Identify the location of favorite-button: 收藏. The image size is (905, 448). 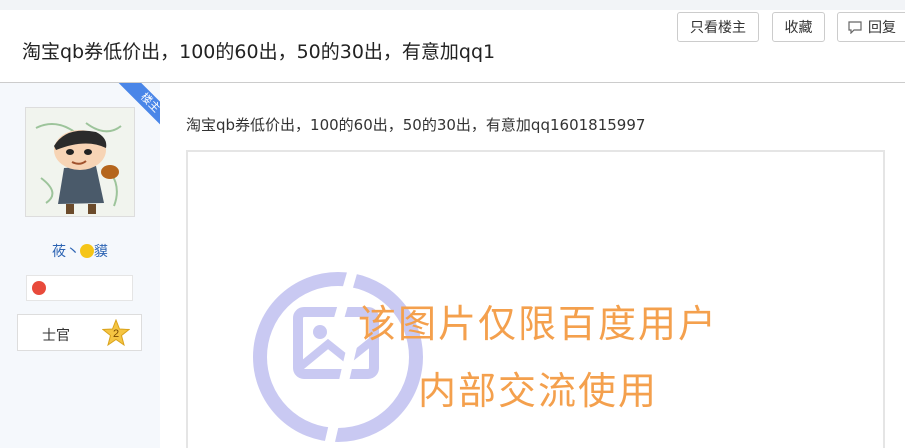
(798, 27).